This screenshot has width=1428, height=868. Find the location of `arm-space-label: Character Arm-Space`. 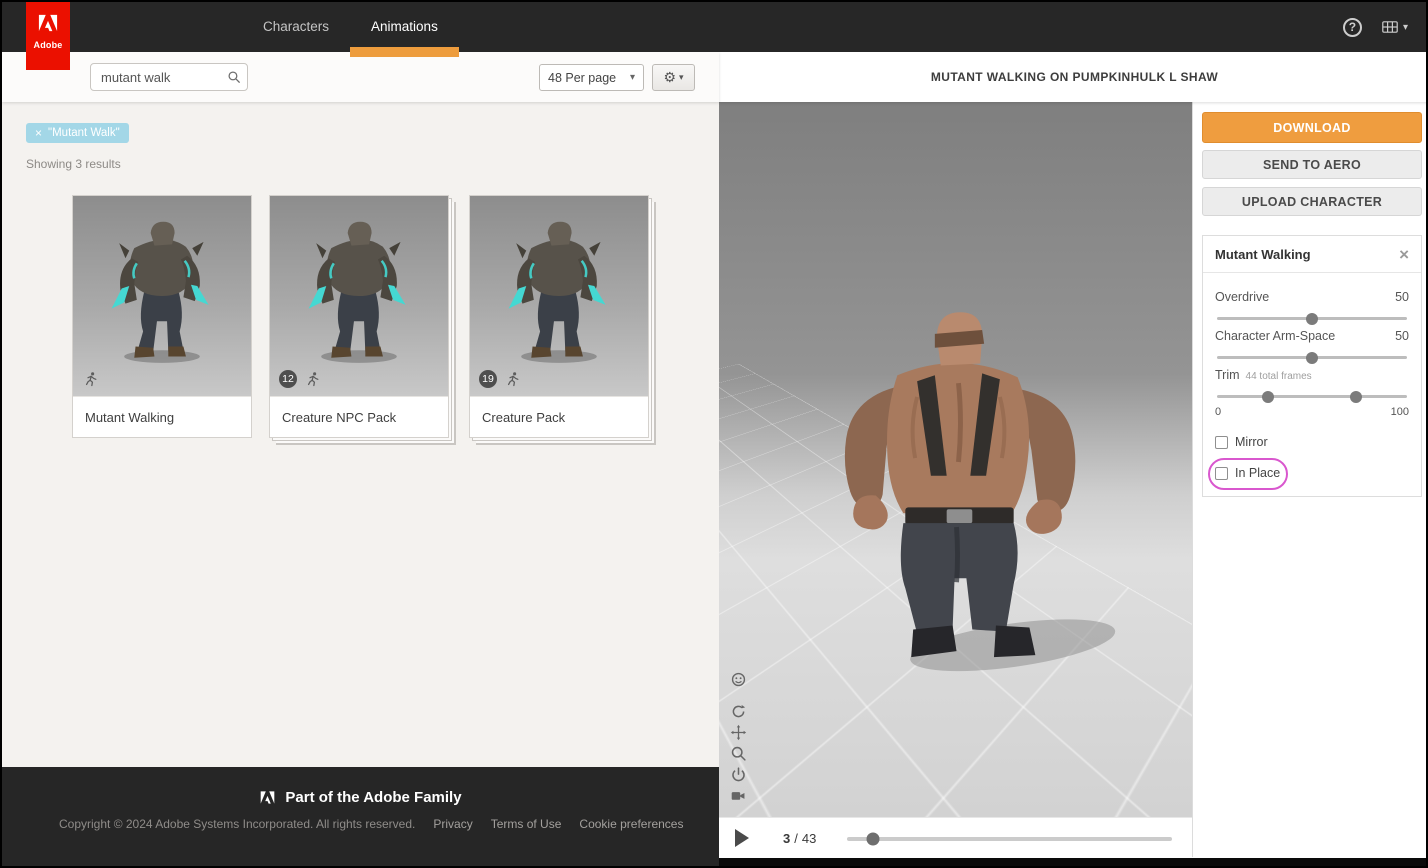

arm-space-label: Character Arm-Space is located at coordinates (1275, 336).